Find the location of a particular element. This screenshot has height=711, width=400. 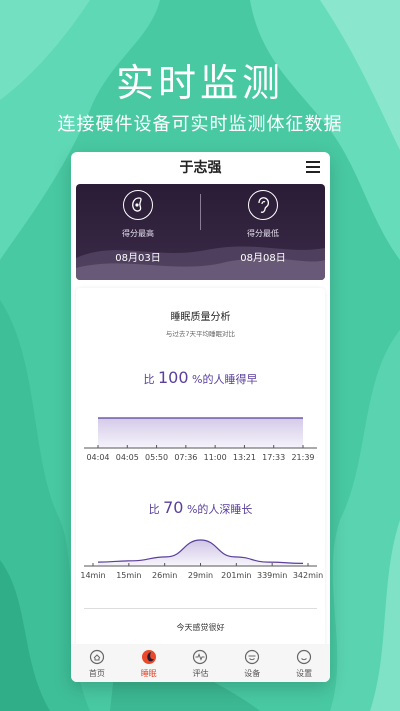

x-tick-label: 14min is located at coordinates (92, 575).